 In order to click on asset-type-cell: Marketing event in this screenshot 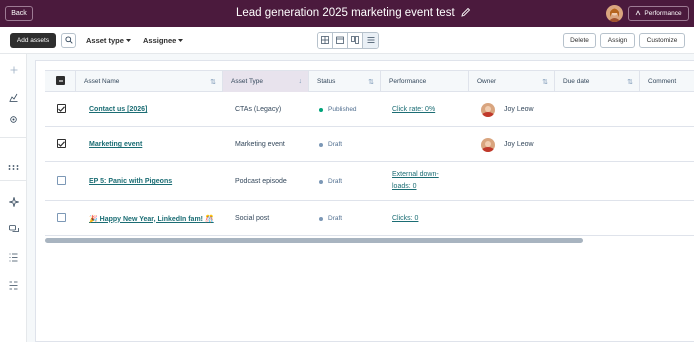, I will do `click(260, 144)`.